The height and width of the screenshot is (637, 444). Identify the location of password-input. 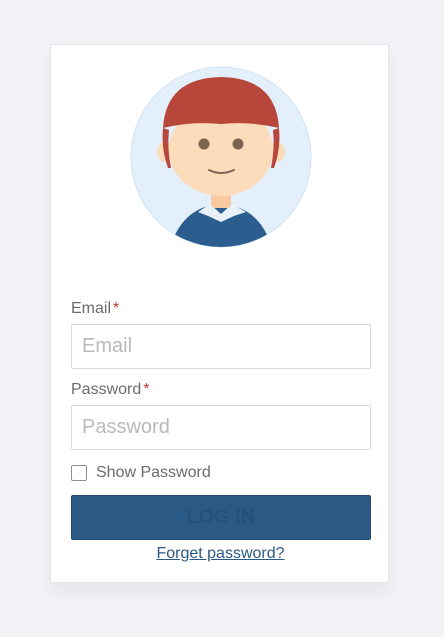
(221, 427).